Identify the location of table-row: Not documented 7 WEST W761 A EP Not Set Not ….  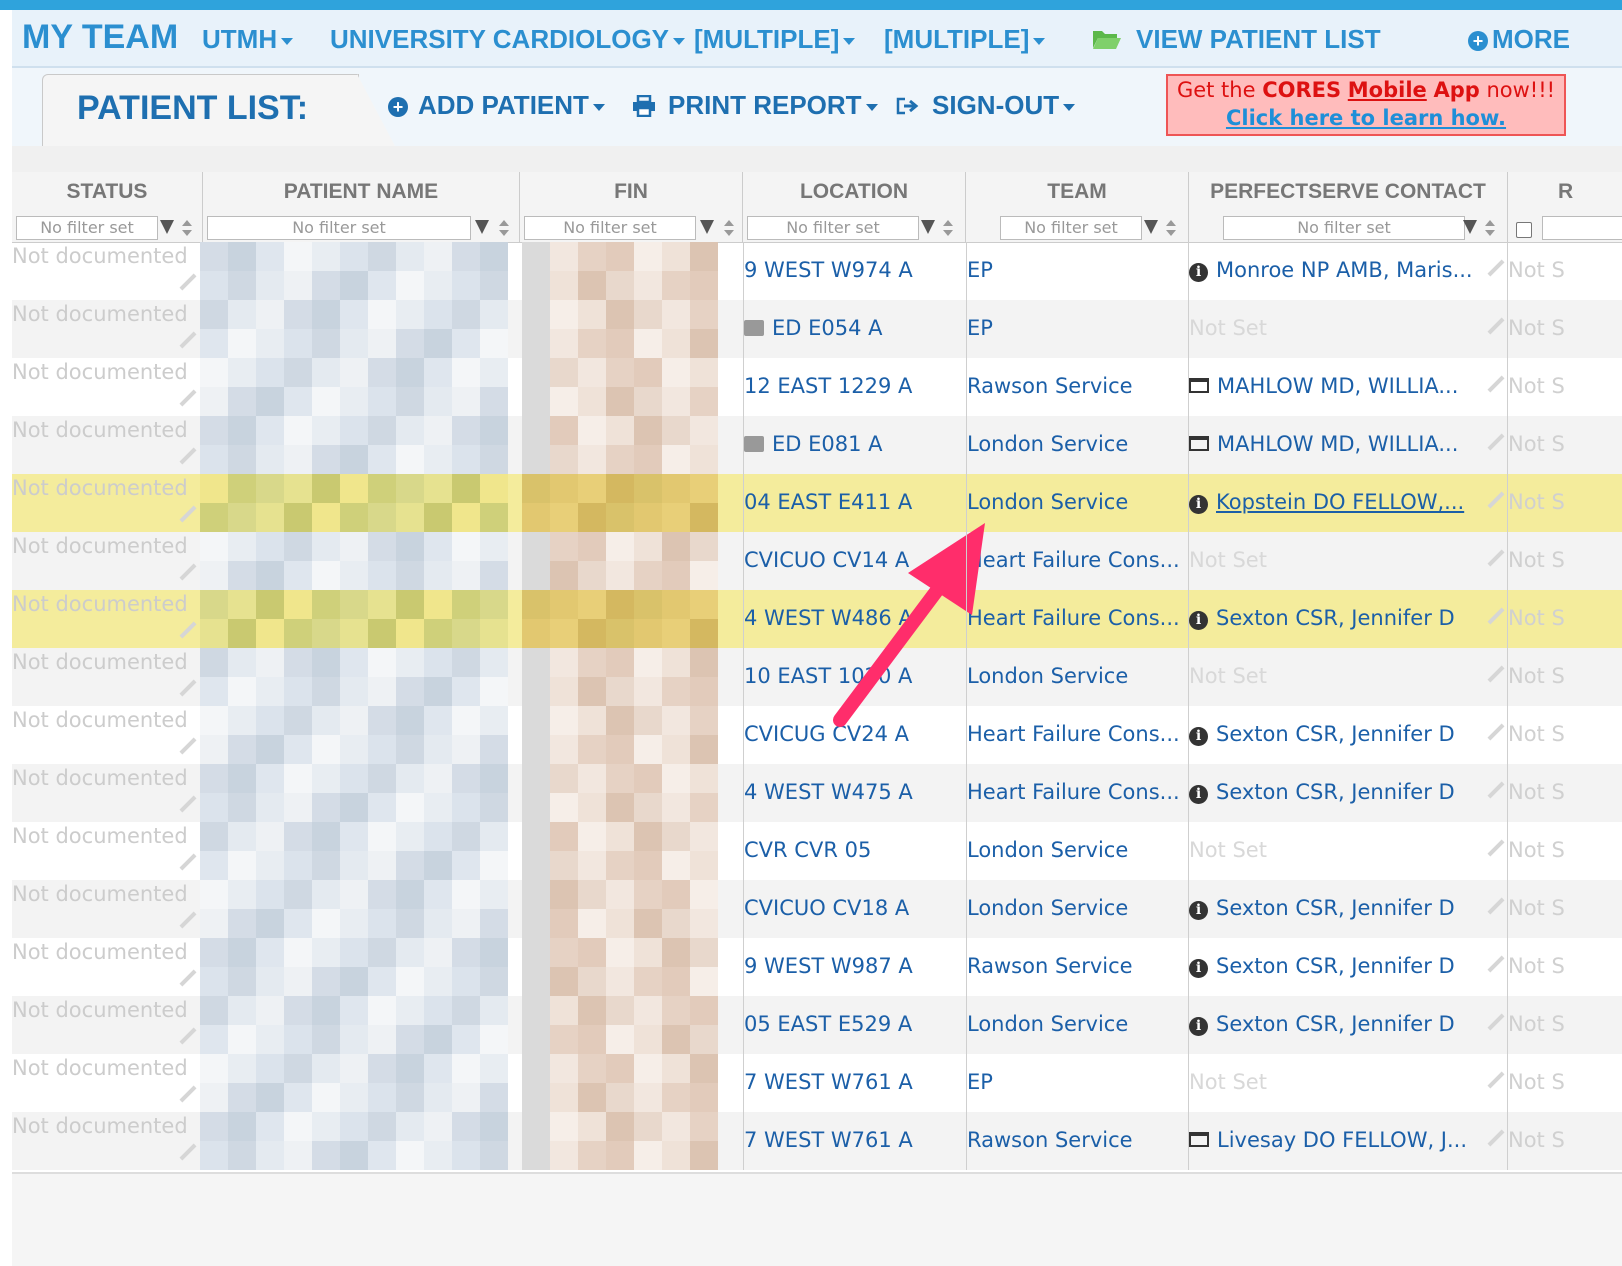
(817, 1083).